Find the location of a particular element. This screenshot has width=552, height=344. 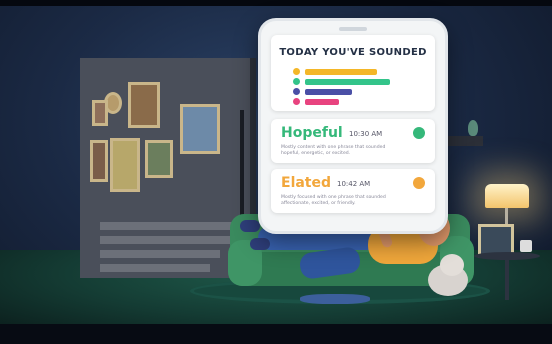

mug is located at coordinates (526, 246).